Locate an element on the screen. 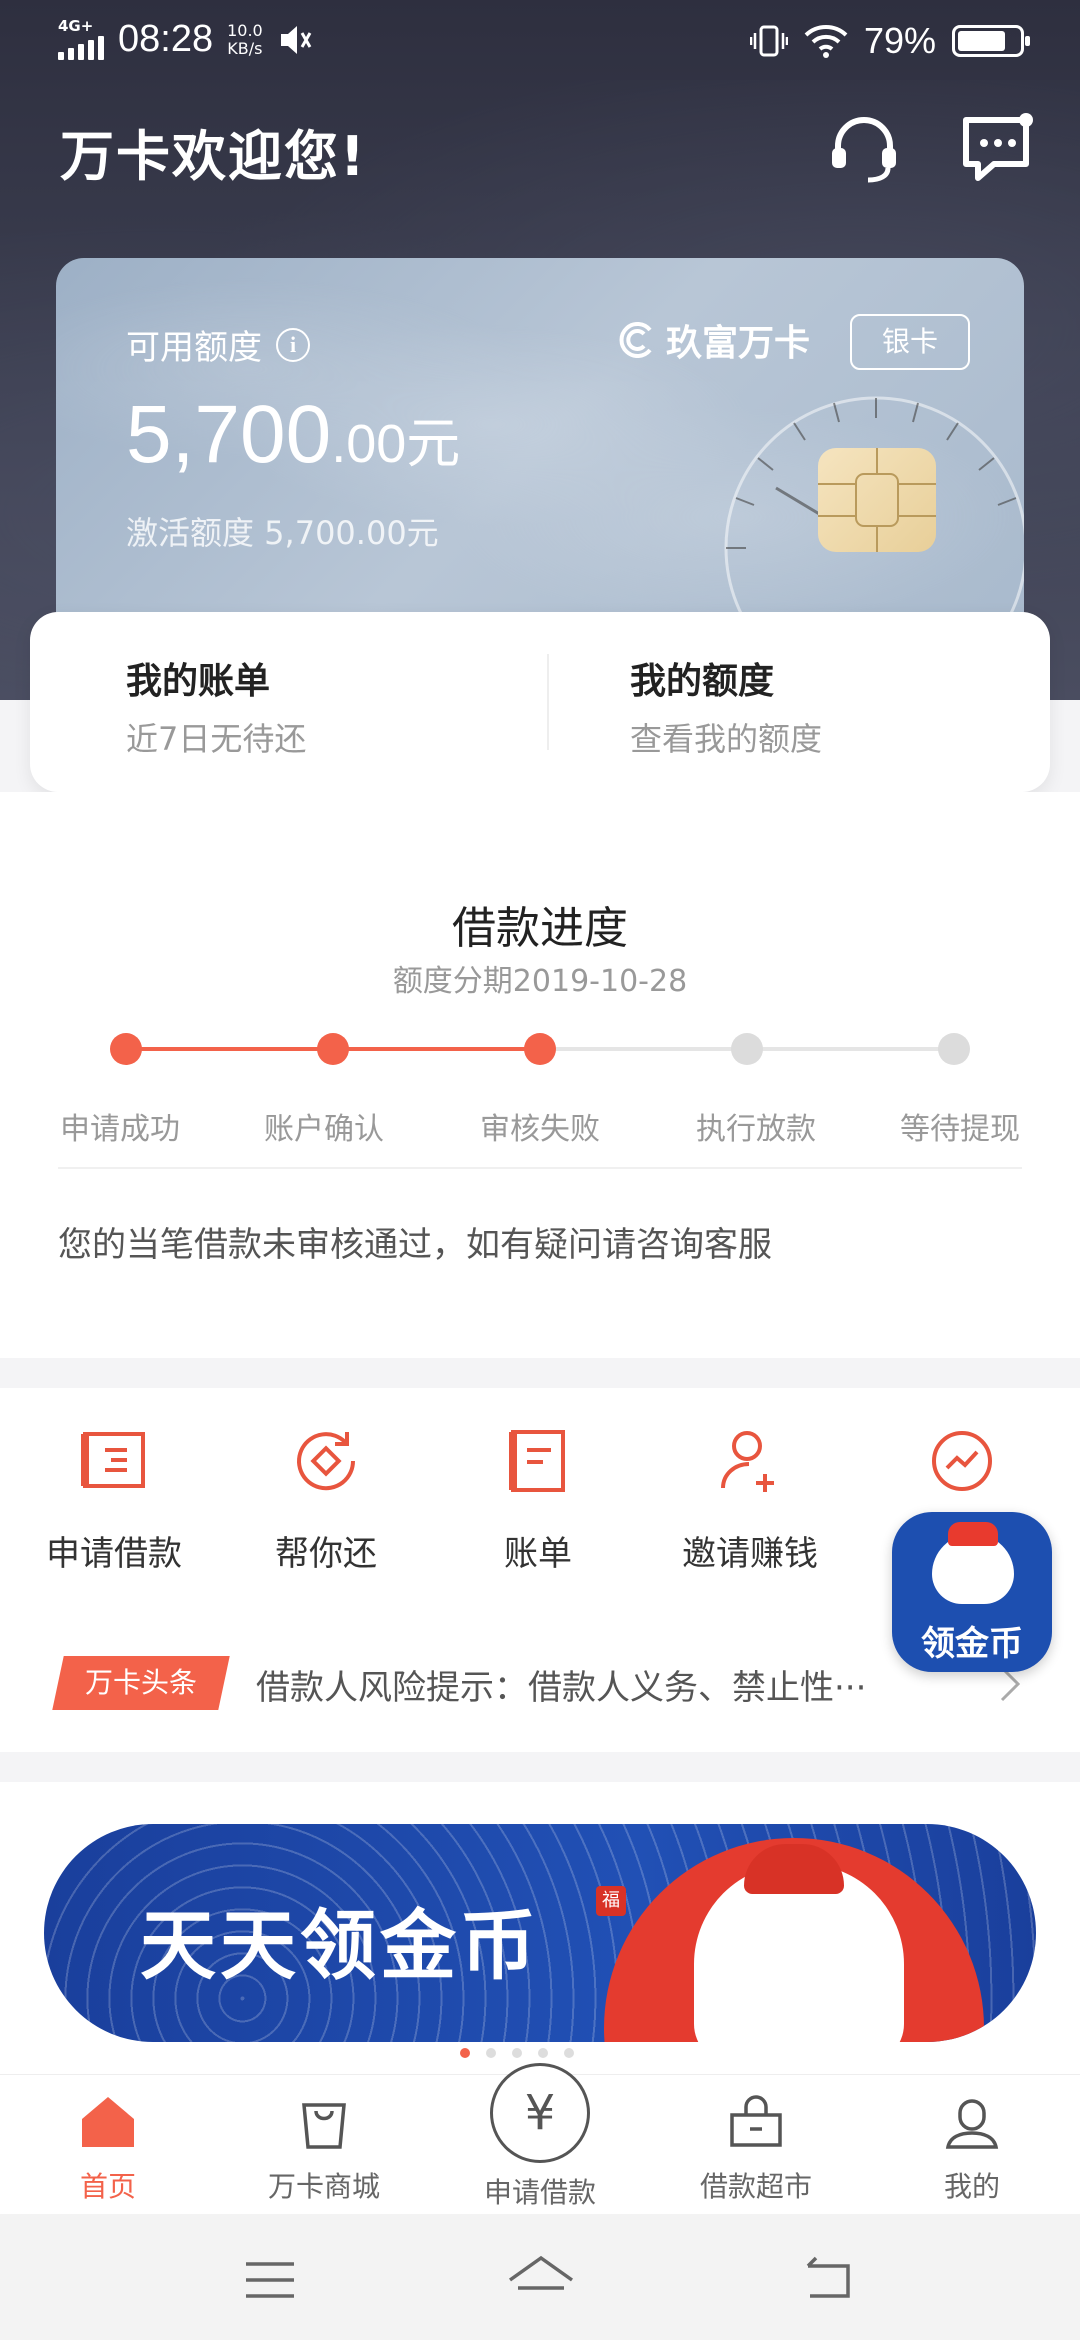 This screenshot has height=2340, width=1080. mute-icon is located at coordinates (296, 39).